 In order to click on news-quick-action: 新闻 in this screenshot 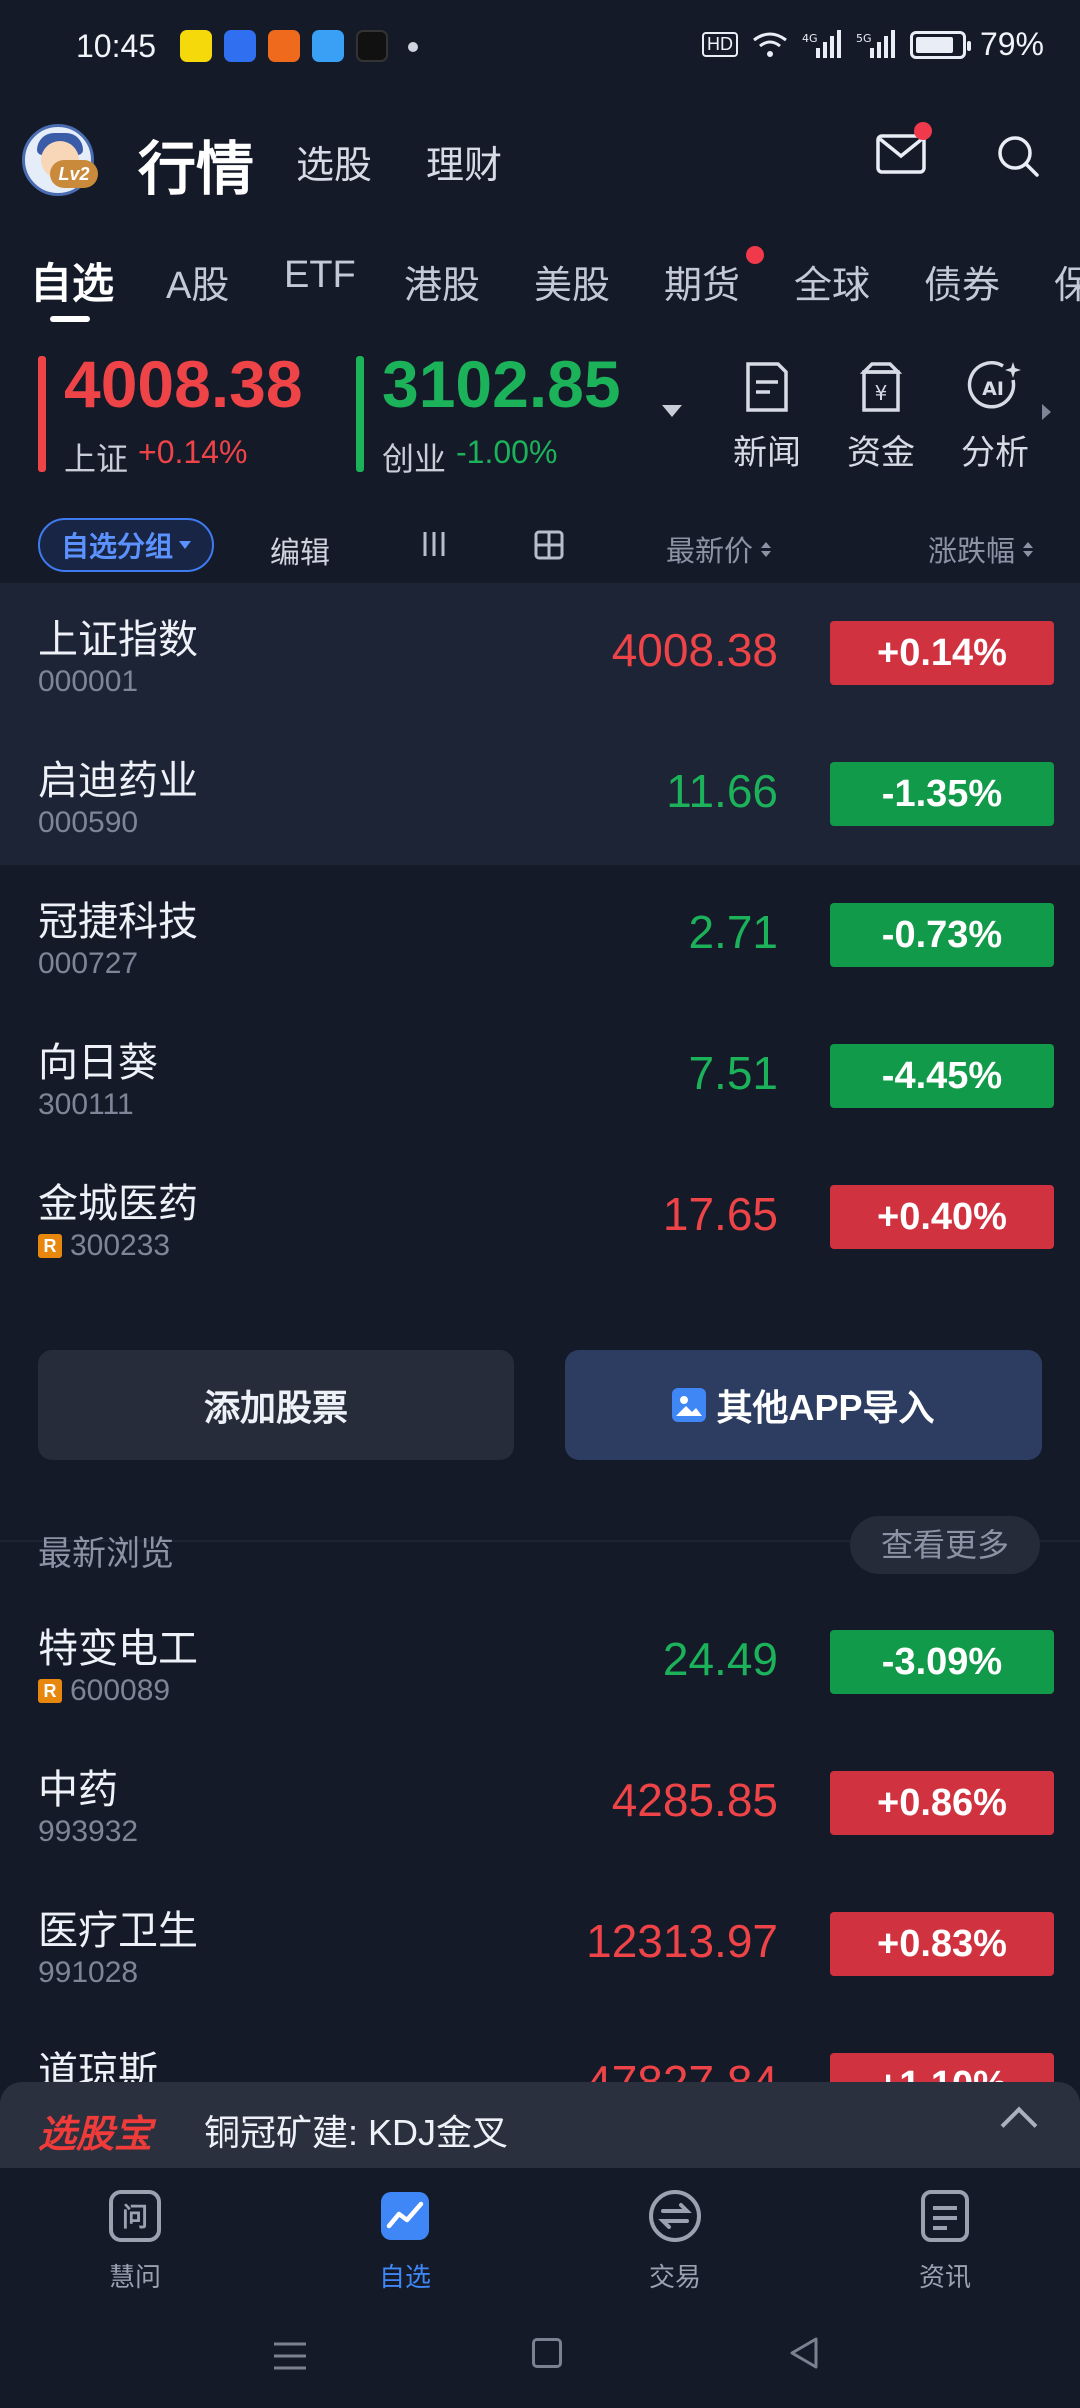, I will do `click(767, 417)`.